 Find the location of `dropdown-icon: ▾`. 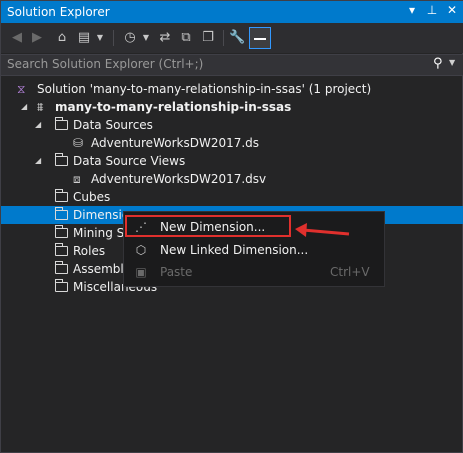

dropdown-icon: ▾ is located at coordinates (412, 10).